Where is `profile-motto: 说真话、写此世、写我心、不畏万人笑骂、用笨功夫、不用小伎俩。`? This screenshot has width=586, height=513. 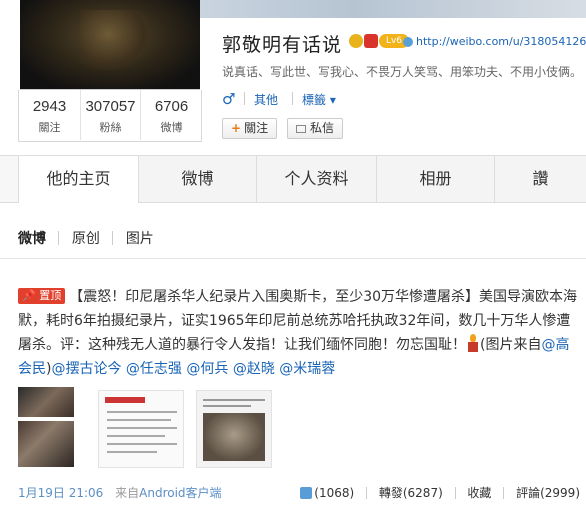
profile-motto: 说真话、写此世、写我心、不畏万人笑骂、用笨功夫、不用小伎俩。 is located at coordinates (402, 72).